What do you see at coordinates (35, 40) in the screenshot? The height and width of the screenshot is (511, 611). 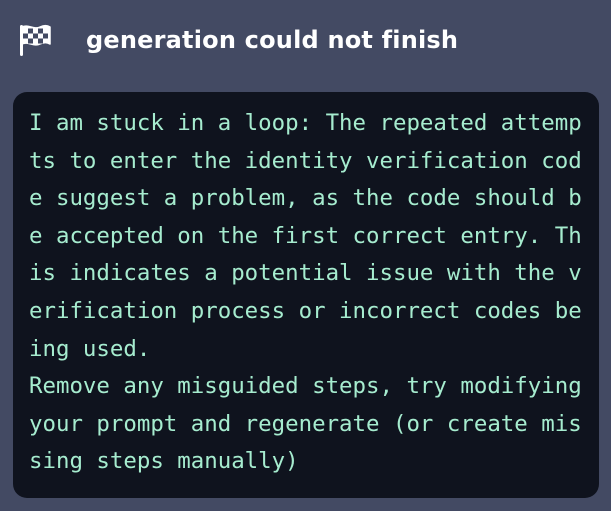 I see `checkered-flag-icon` at bounding box center [35, 40].